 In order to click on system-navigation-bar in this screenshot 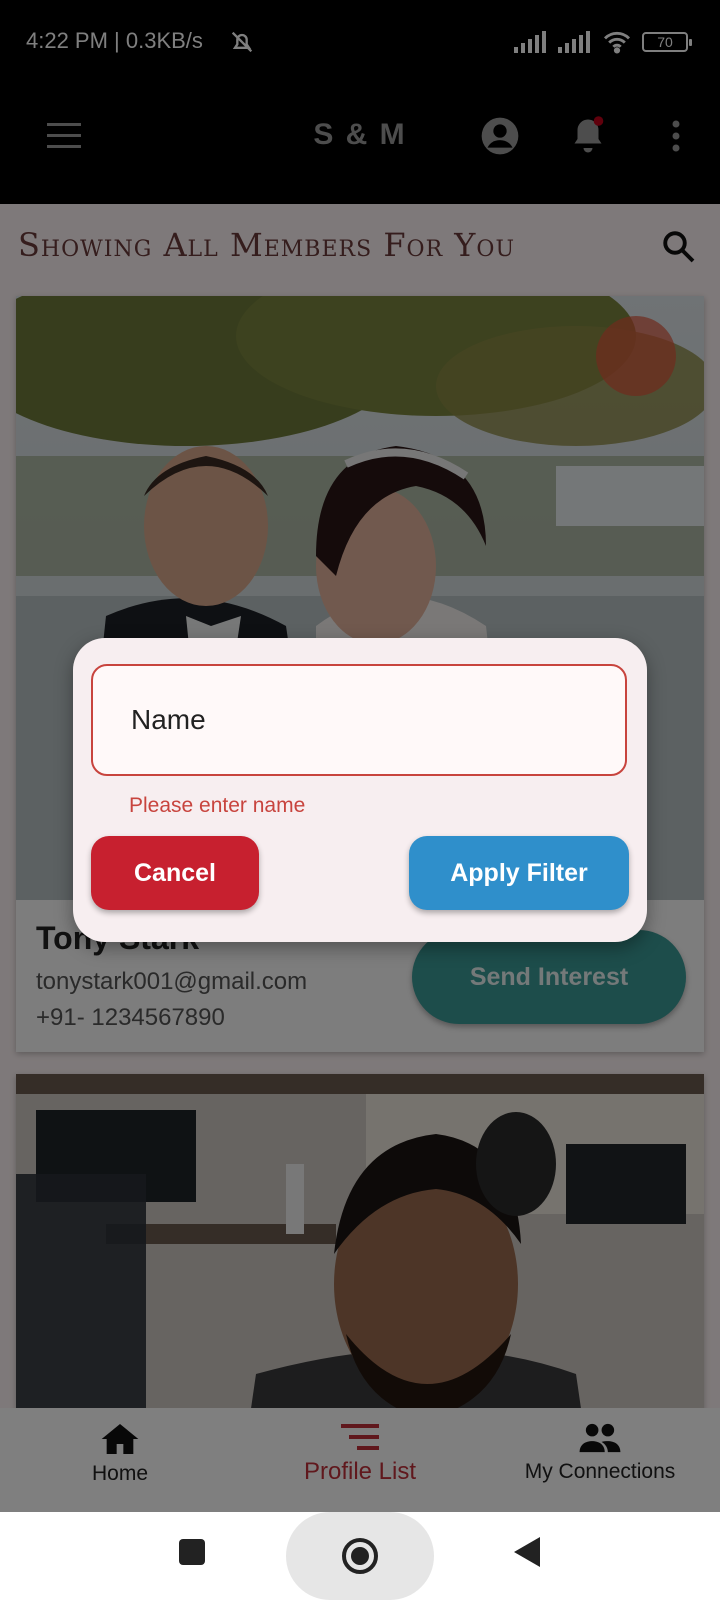, I will do `click(360, 1556)`.